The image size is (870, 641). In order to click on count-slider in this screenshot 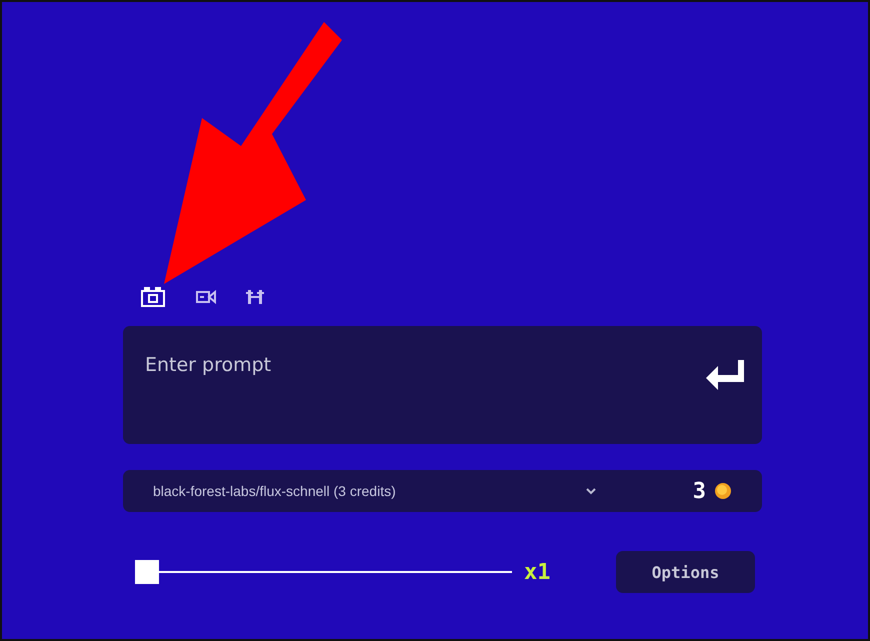, I will do `click(323, 572)`.